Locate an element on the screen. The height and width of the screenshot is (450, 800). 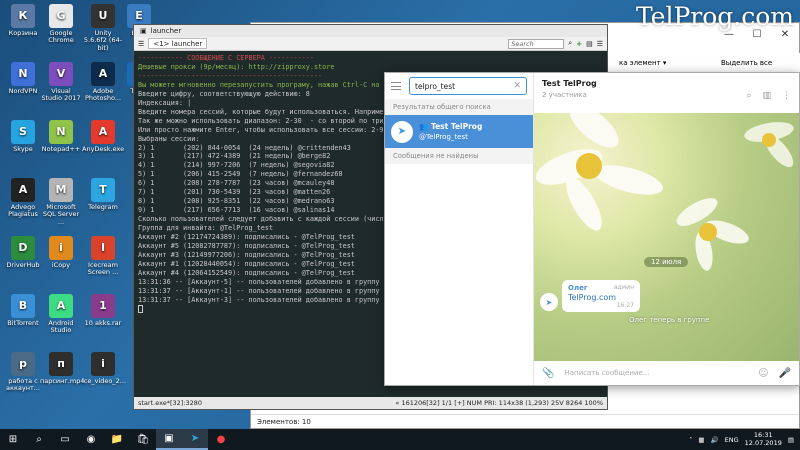
date-separator: 12 июля is located at coordinates (666, 262).